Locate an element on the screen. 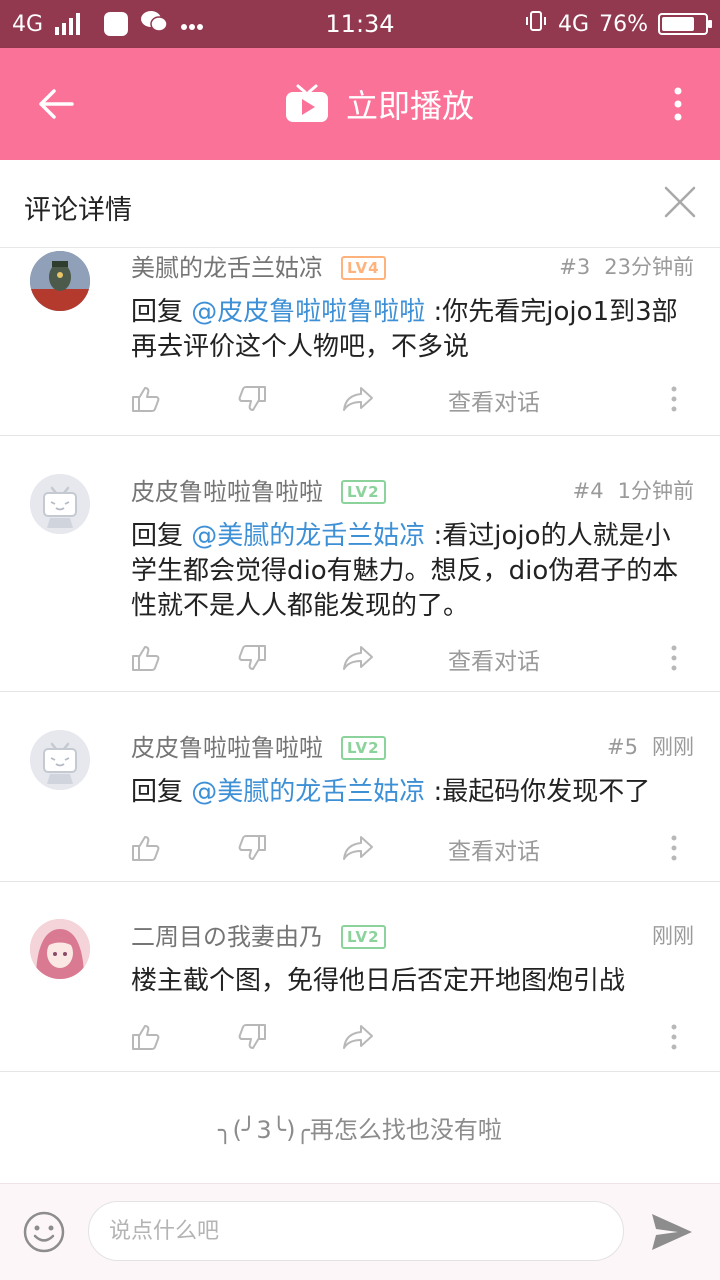 Image resolution: width=720 pixels, height=1280 pixels. bilibili-tv-icon is located at coordinates (307, 103).